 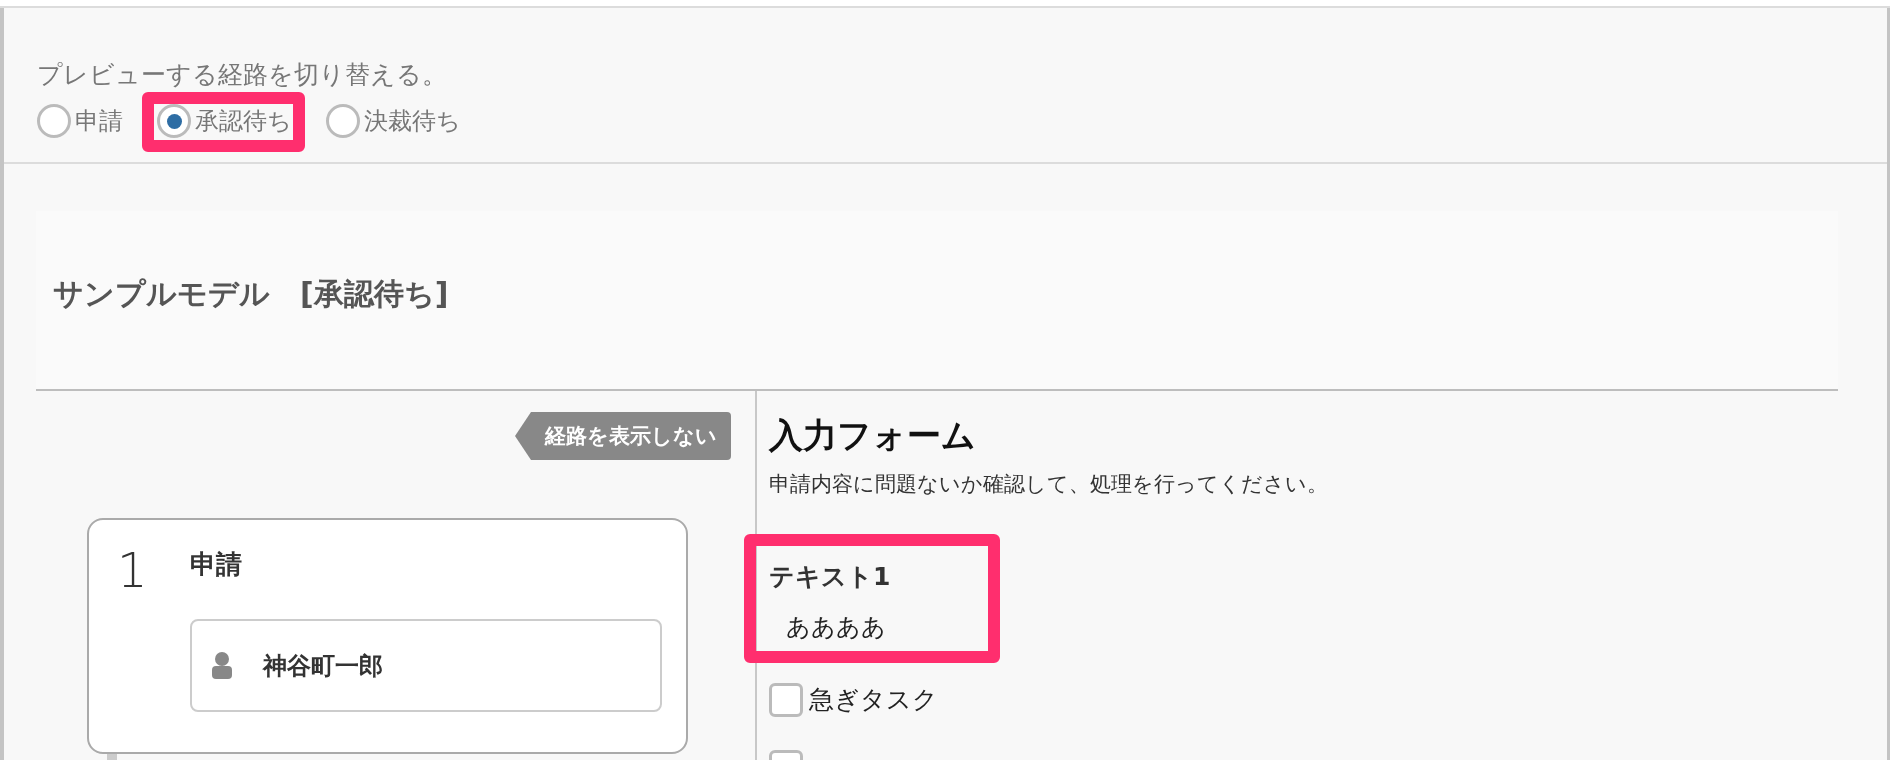 I want to click on preview-switch-label: プレビューする経路を切り替える。, so click(x=242, y=75).